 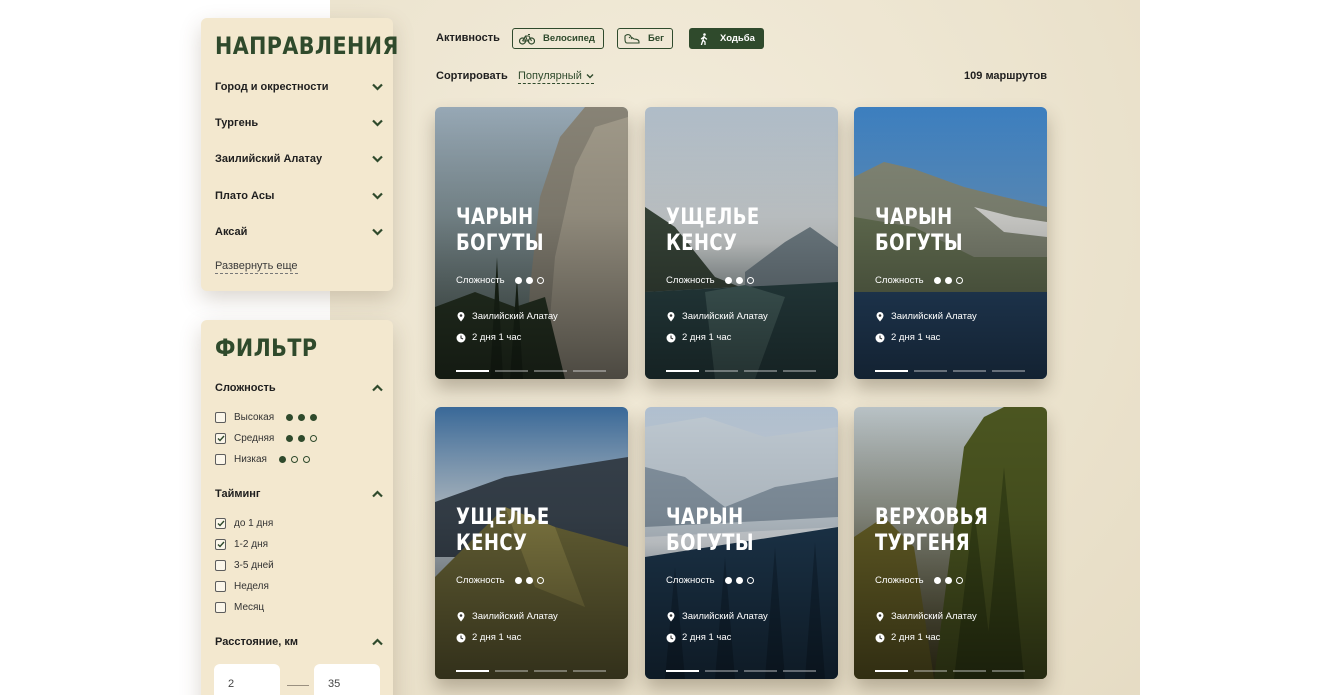 What do you see at coordinates (254, 523) in the screenshot?
I see `option-label: до 1 дня` at bounding box center [254, 523].